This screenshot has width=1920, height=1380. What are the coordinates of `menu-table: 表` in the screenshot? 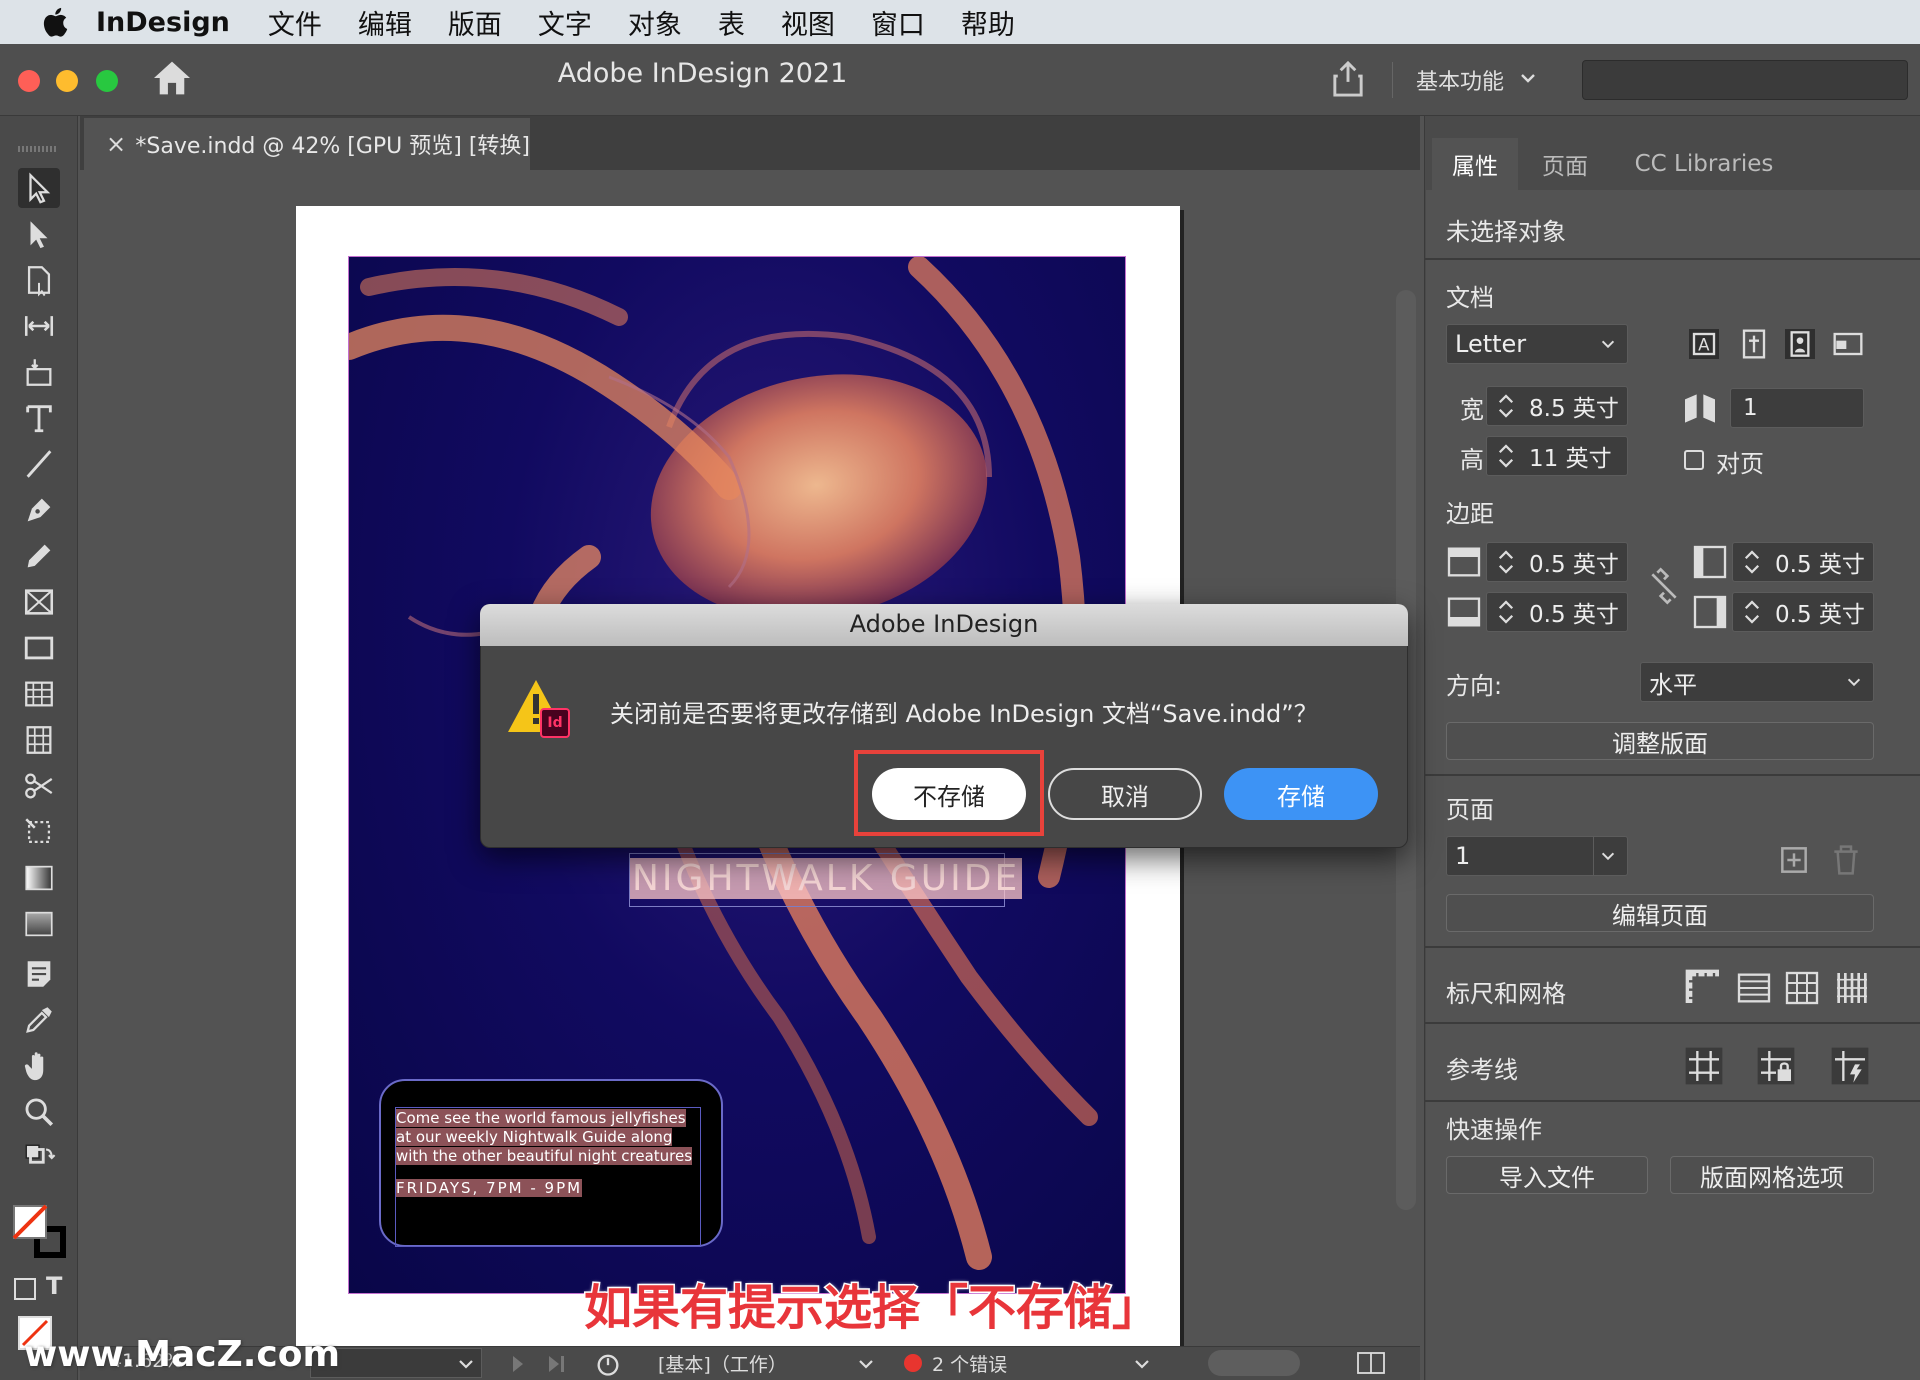 It's located at (731, 22).